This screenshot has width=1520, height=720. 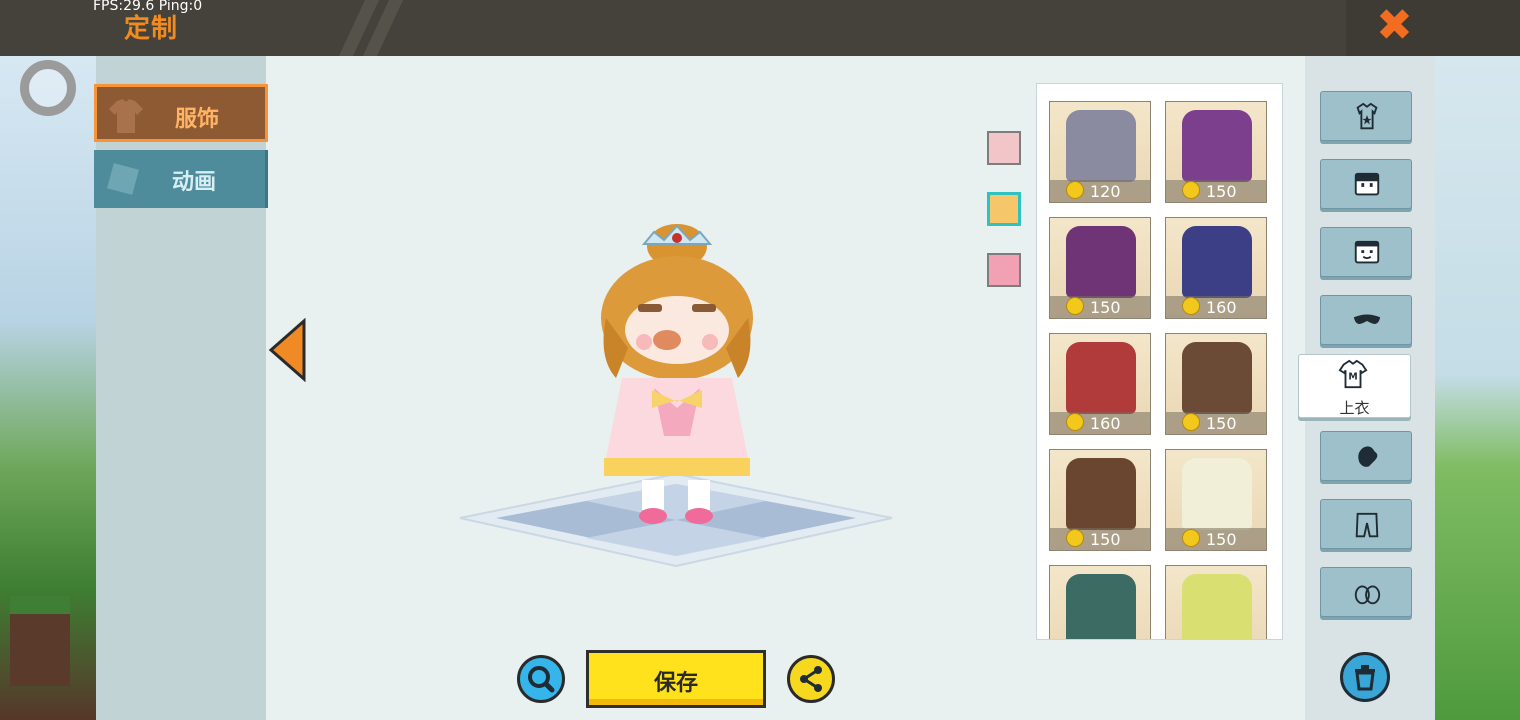 I want to click on background-scenery-left, so click(x=48, y=388).